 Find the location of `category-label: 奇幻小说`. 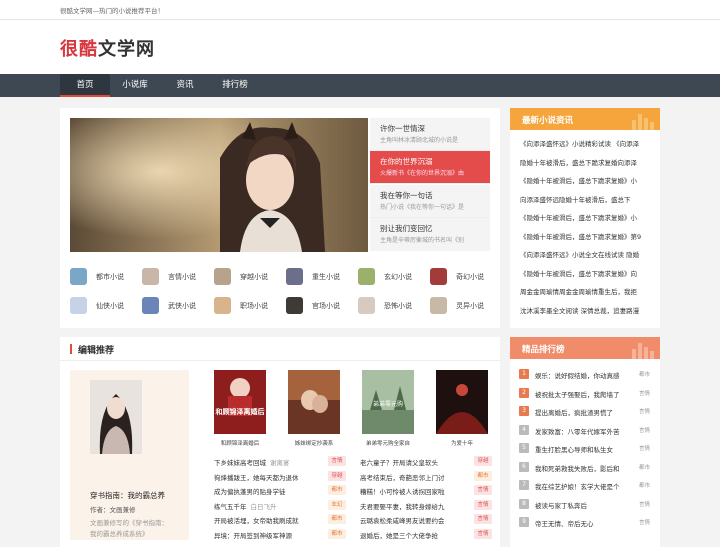

category-label: 奇幻小说 is located at coordinates (470, 277).